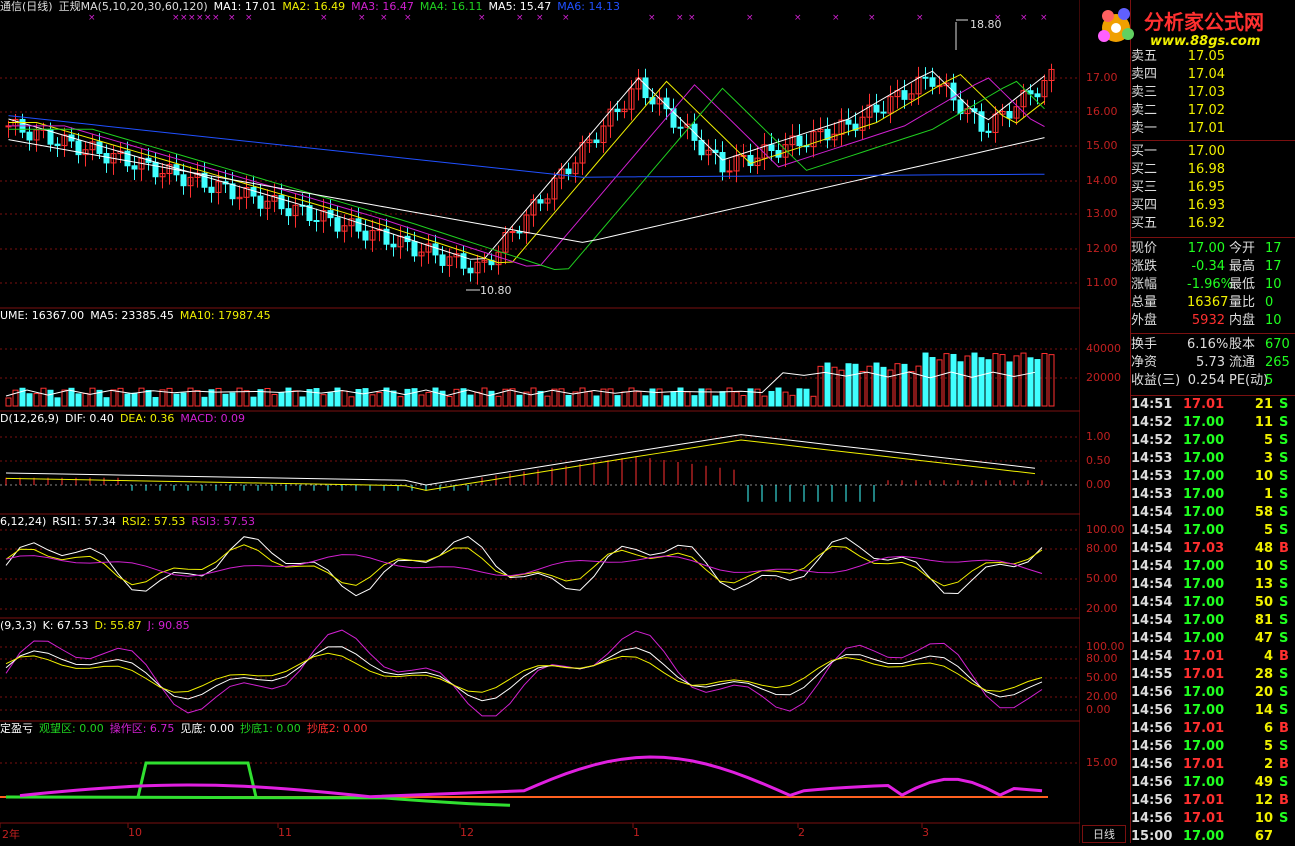 Image resolution: width=1295 pixels, height=846 pixels. What do you see at coordinates (1268, 656) in the screenshot?
I see `tick-volume: 4` at bounding box center [1268, 656].